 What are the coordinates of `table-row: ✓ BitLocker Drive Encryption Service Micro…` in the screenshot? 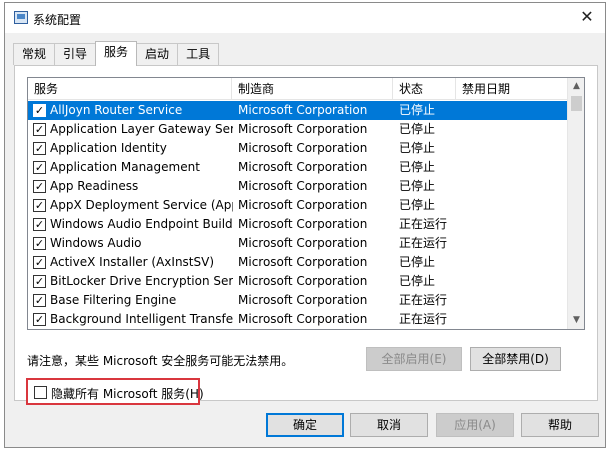 It's located at (297, 281).